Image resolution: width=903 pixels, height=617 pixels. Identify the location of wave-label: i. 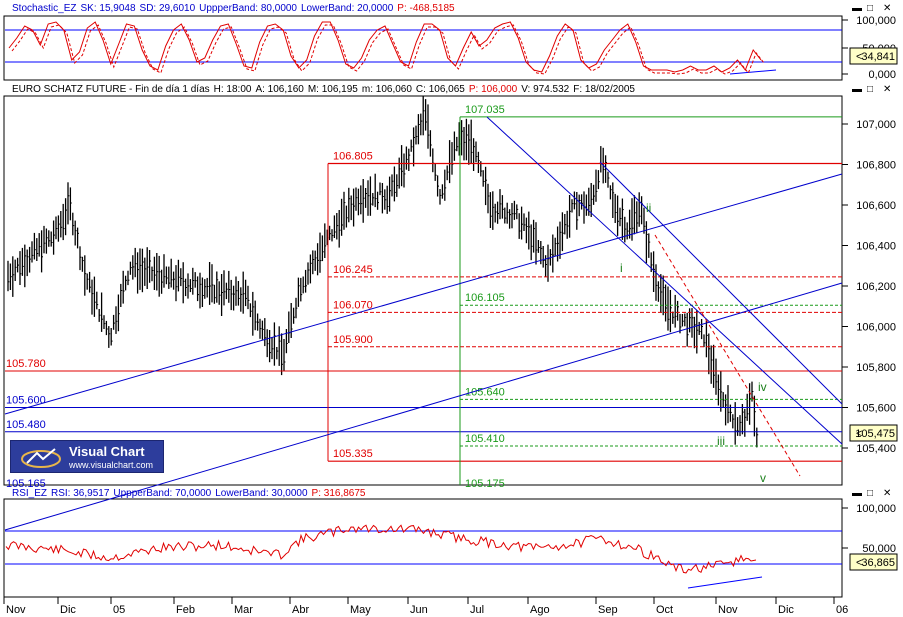
(621, 268).